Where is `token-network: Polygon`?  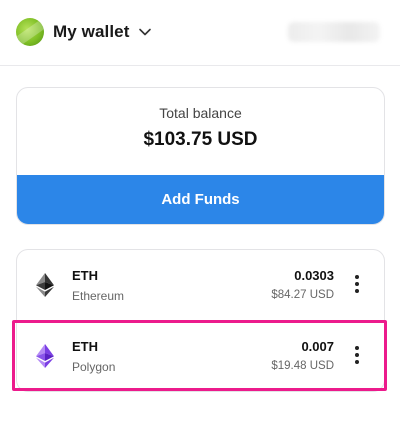
token-network: Polygon is located at coordinates (94, 367).